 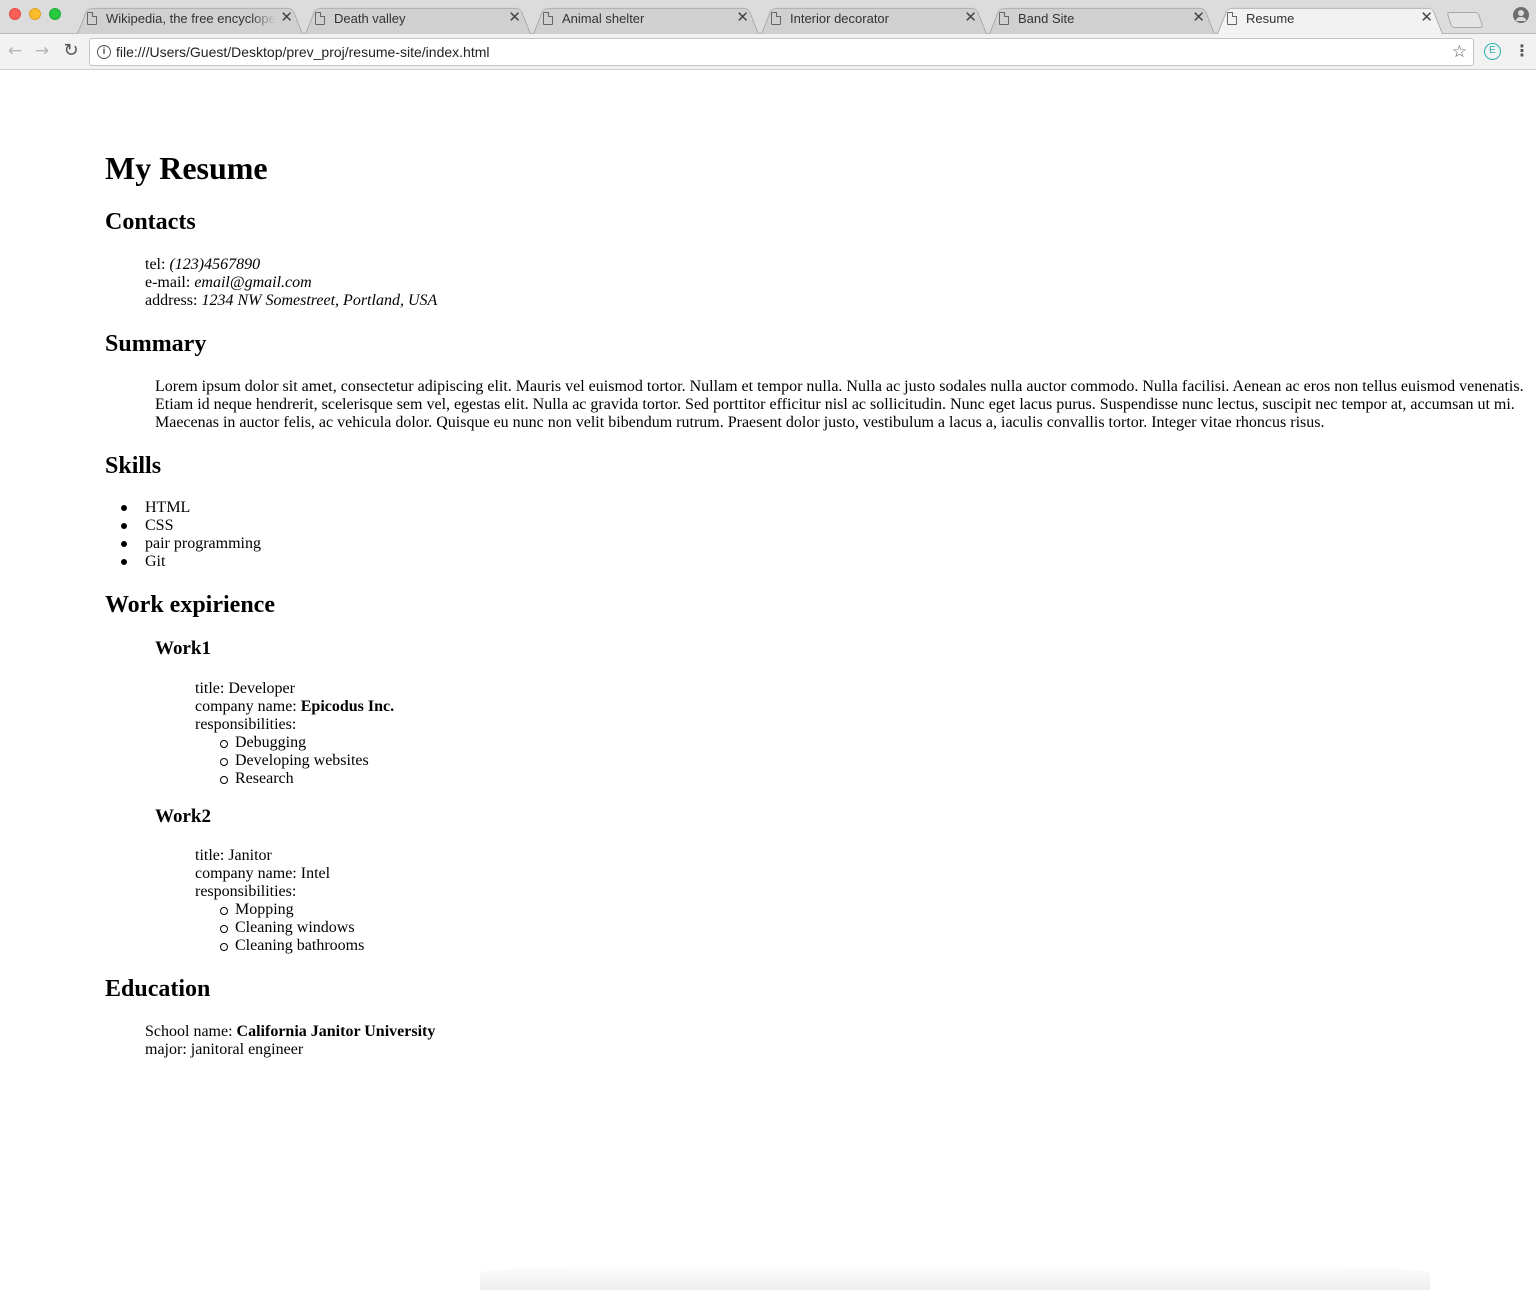 I want to click on responsibility-item: Research, so click(x=257, y=778).